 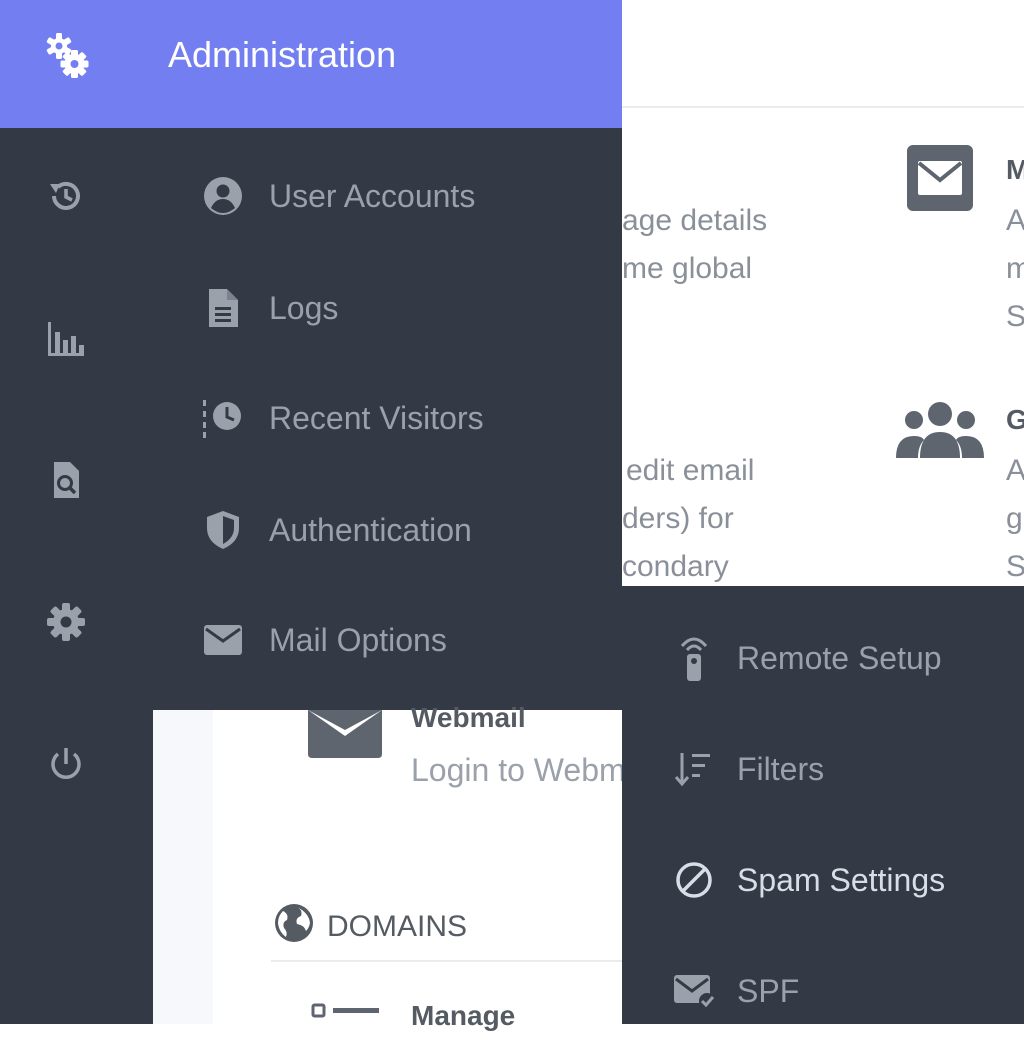 I want to click on menu-item-label: Remote Setup, so click(x=839, y=658).